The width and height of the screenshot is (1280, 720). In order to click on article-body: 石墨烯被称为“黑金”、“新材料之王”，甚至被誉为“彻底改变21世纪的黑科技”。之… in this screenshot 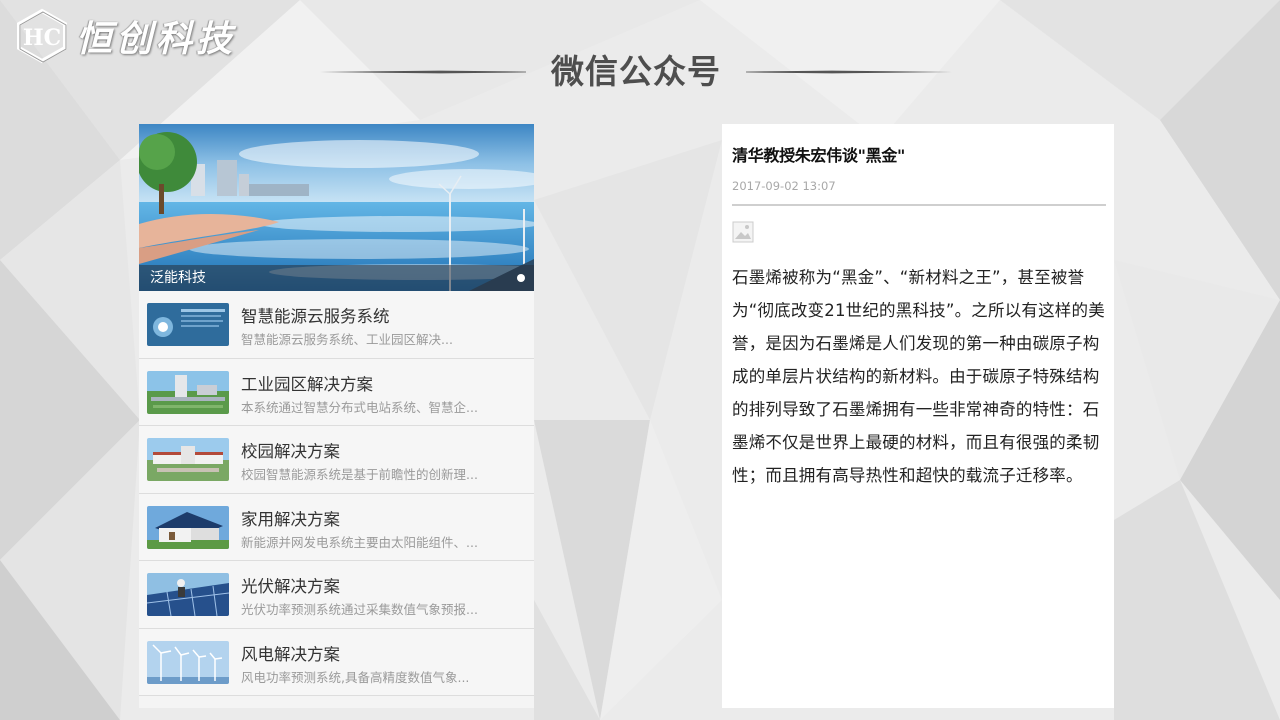, I will do `click(918, 376)`.